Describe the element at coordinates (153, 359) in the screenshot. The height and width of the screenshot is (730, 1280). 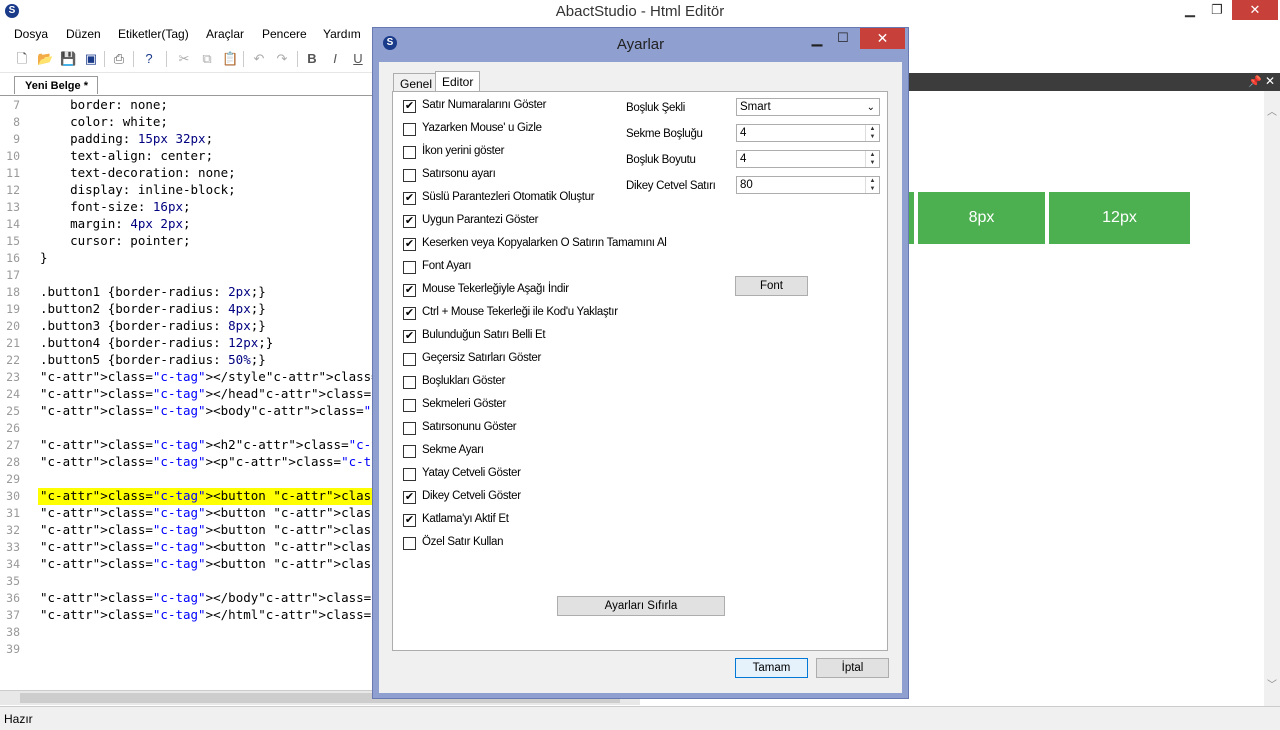
I see `code-line: .button5 {border-radius: 50%;}` at that location.